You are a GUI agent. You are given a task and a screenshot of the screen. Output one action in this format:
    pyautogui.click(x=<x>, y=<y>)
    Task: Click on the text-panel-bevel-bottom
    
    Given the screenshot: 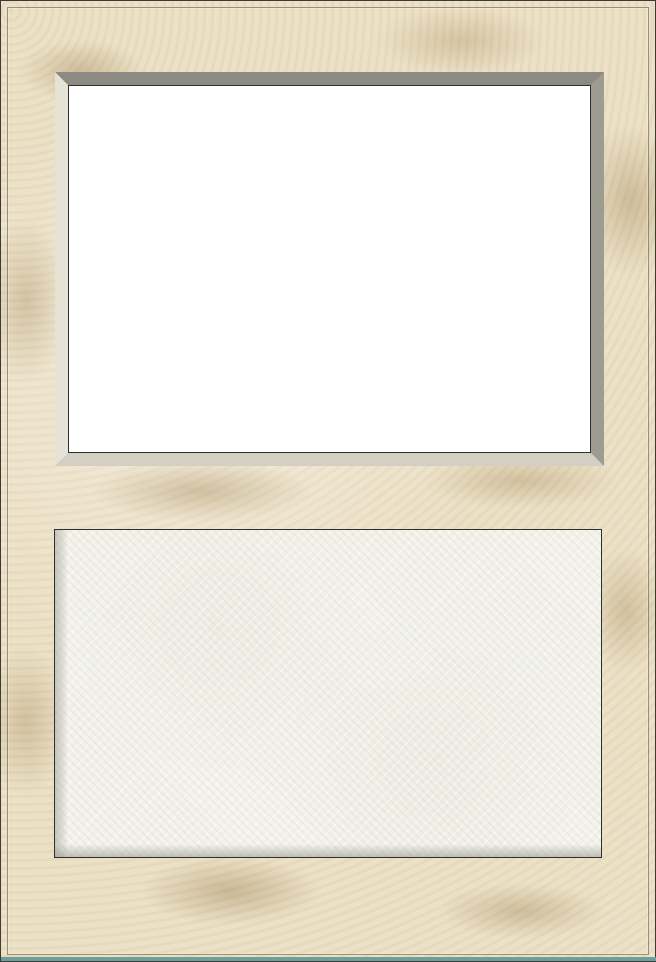 What is the action you would take?
    pyautogui.click(x=328, y=851)
    